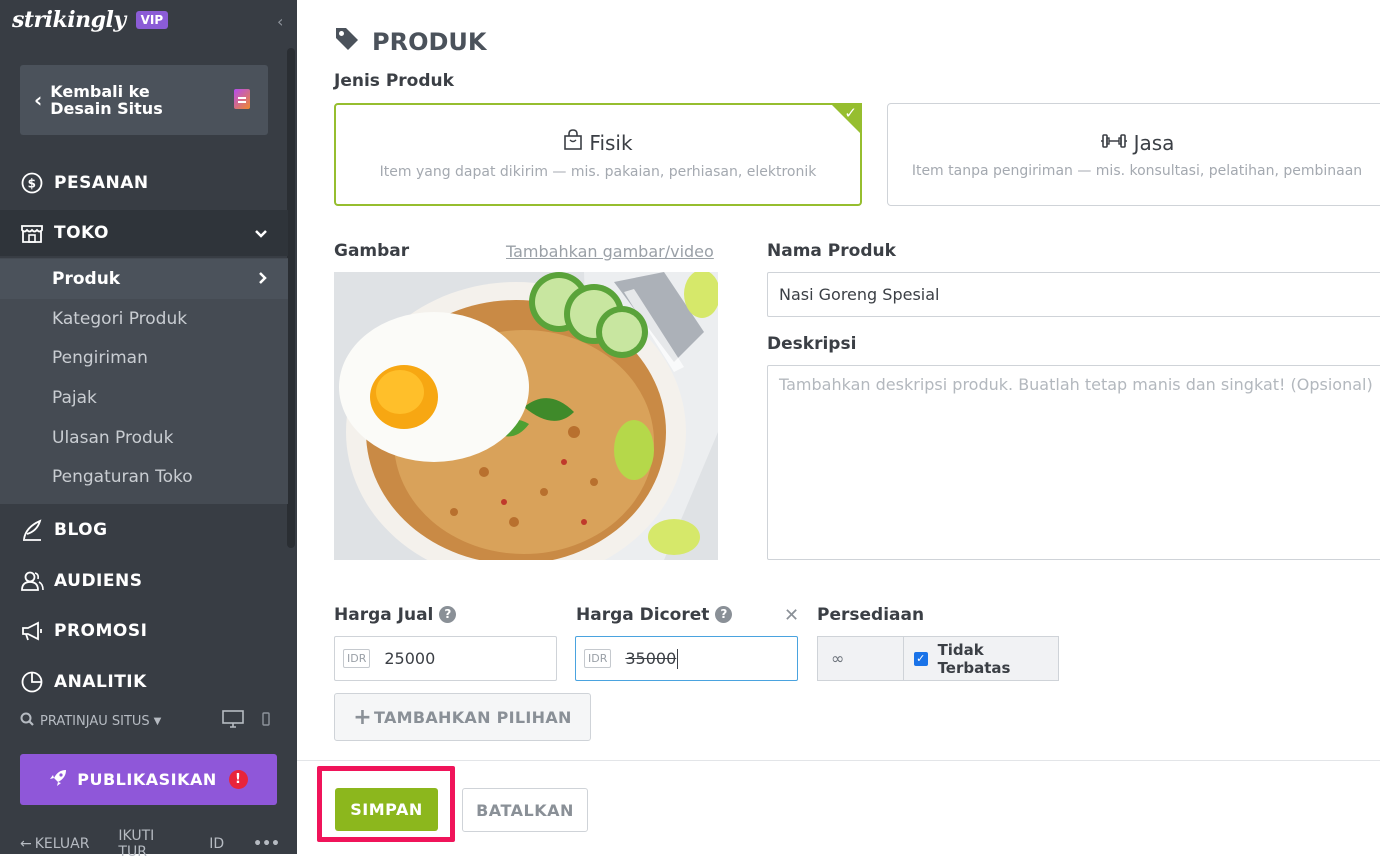 The height and width of the screenshot is (860, 1380). What do you see at coordinates (263, 279) in the screenshot?
I see `chevron-right-icon` at bounding box center [263, 279].